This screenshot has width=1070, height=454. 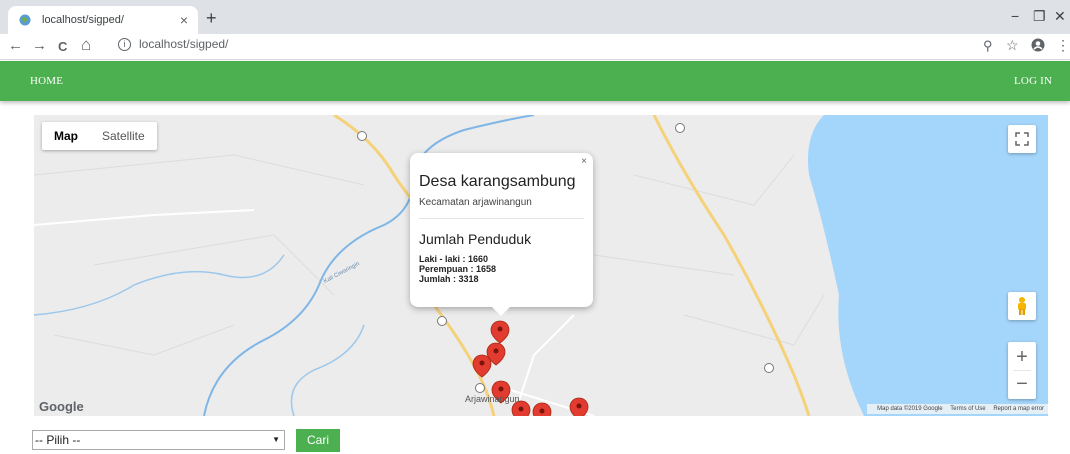 I want to click on address-bar: i localhost/sigped/, so click(x=173, y=44).